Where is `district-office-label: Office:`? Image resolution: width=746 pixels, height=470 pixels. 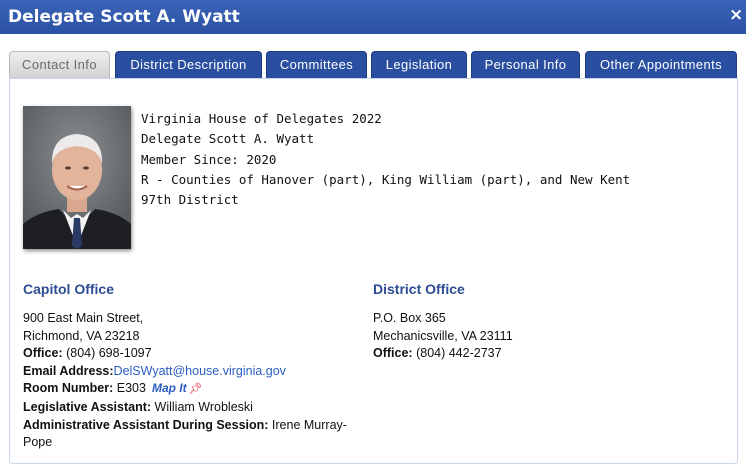
district-office-label: Office: is located at coordinates (393, 353).